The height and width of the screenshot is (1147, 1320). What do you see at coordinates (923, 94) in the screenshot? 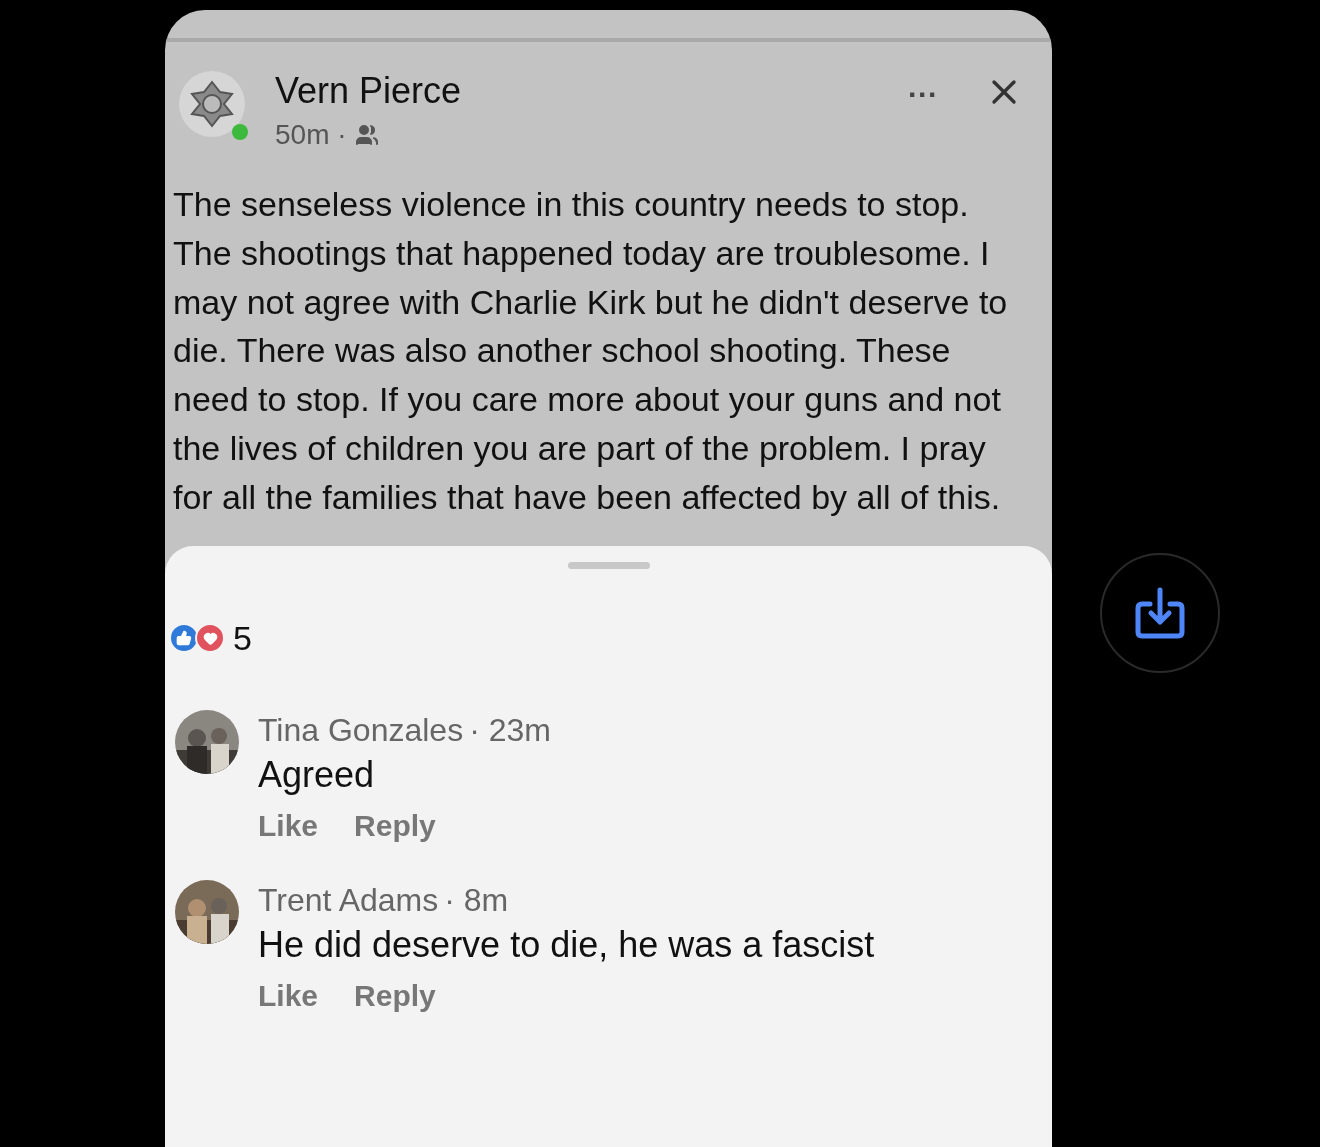
I see `more-options-button: ···` at bounding box center [923, 94].